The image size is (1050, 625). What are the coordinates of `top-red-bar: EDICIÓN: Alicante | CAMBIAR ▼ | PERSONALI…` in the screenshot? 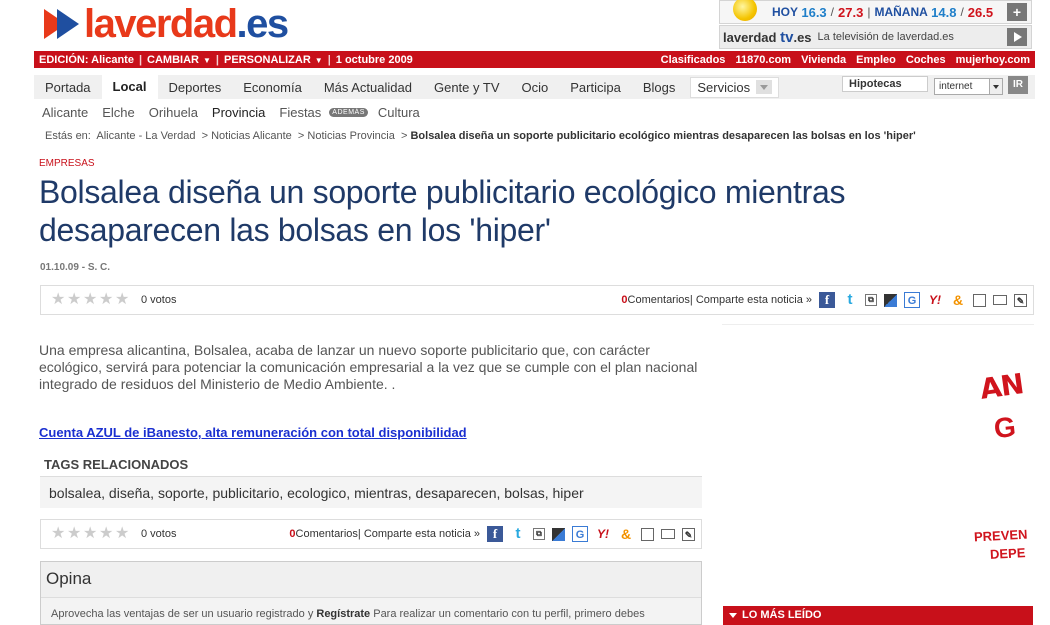 It's located at (534, 59).